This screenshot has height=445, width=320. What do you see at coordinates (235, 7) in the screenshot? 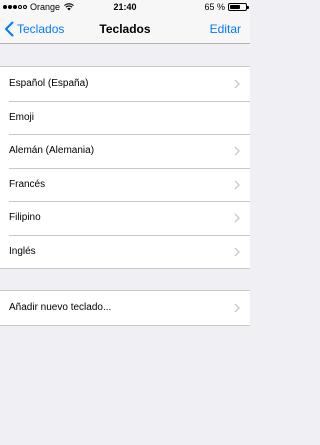
I see `battery-level-fill` at bounding box center [235, 7].